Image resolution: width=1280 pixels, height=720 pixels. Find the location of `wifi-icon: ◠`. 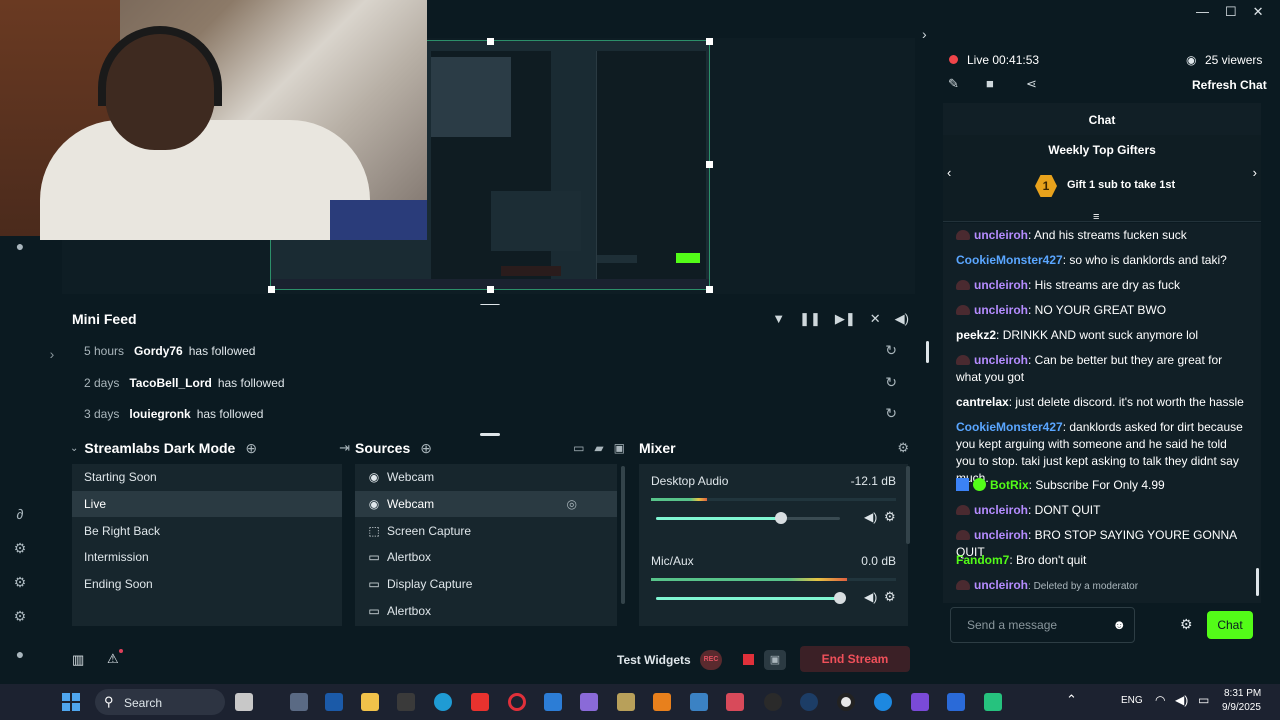

wifi-icon: ◠ is located at coordinates (1160, 700).